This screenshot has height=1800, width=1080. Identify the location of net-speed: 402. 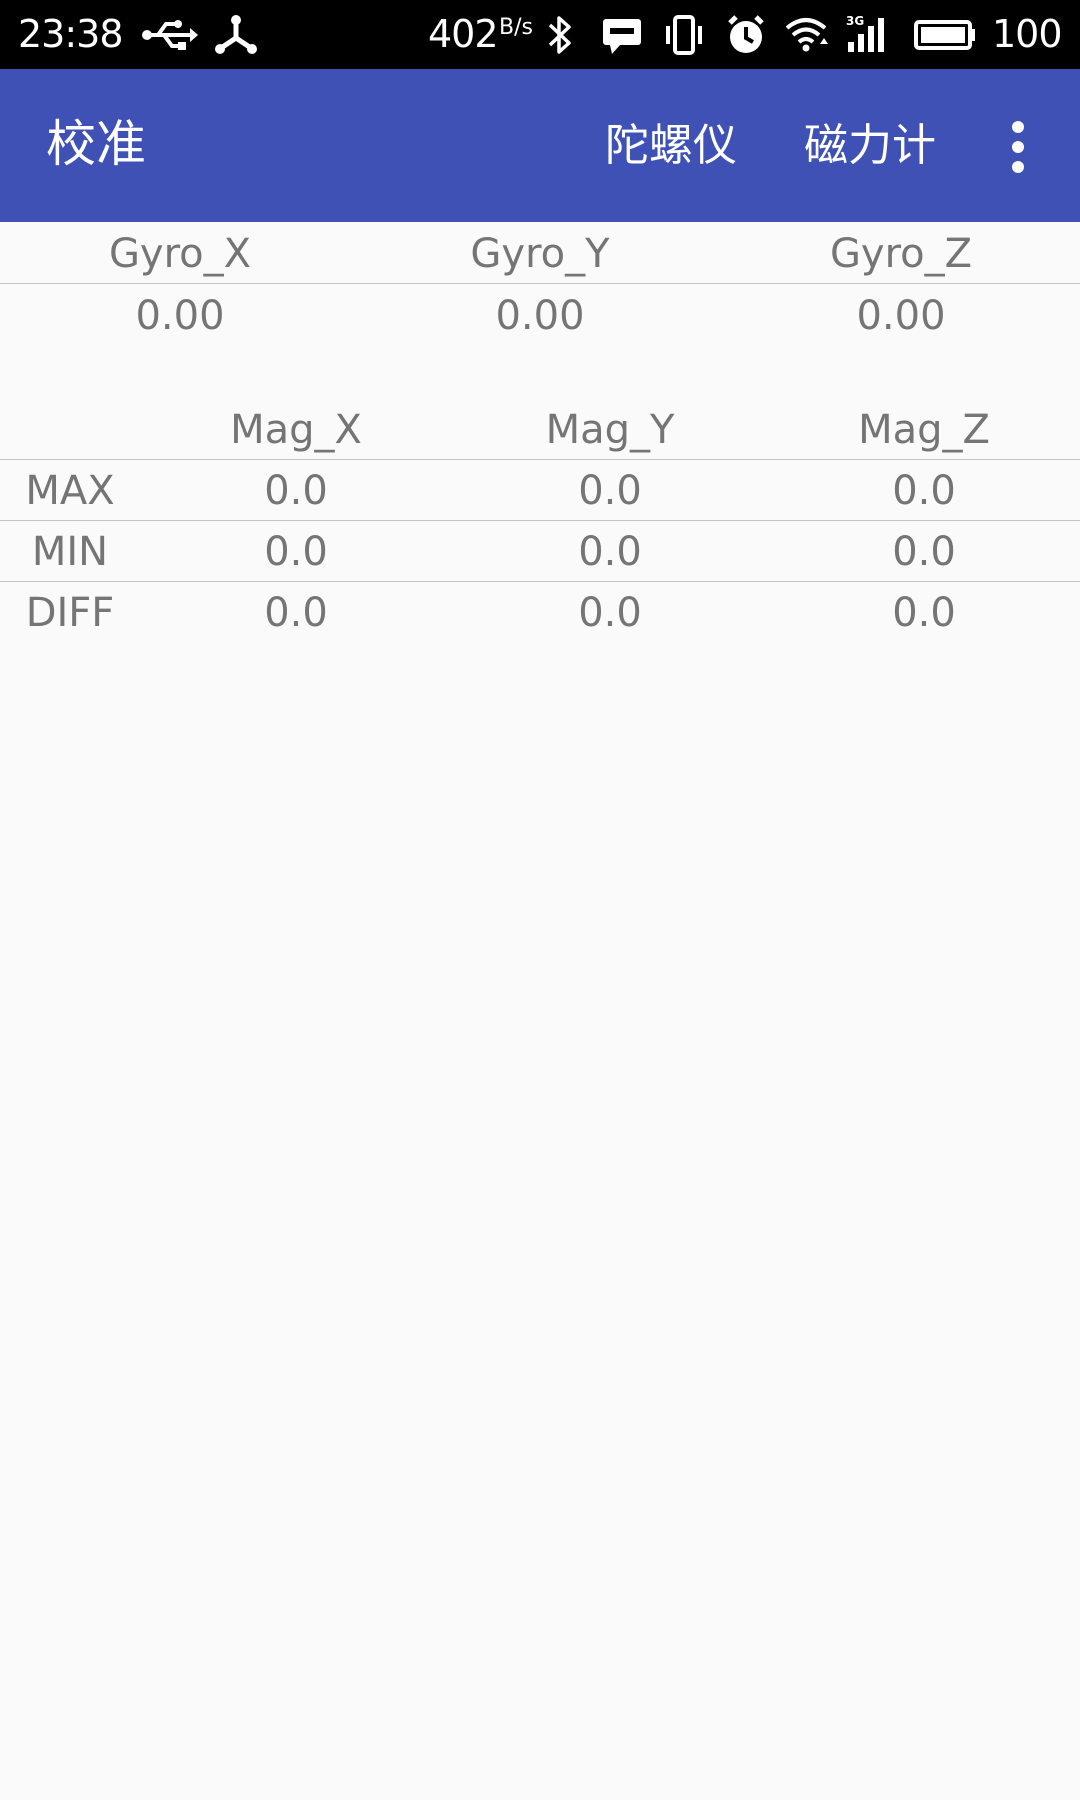
(463, 34).